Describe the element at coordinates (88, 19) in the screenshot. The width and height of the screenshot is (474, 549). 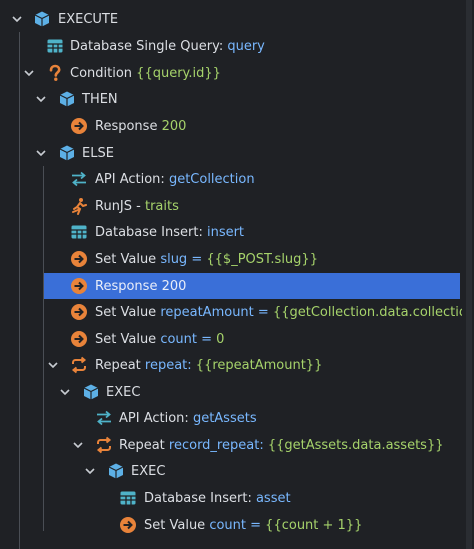
I see `node-label: EXECUTE` at that location.